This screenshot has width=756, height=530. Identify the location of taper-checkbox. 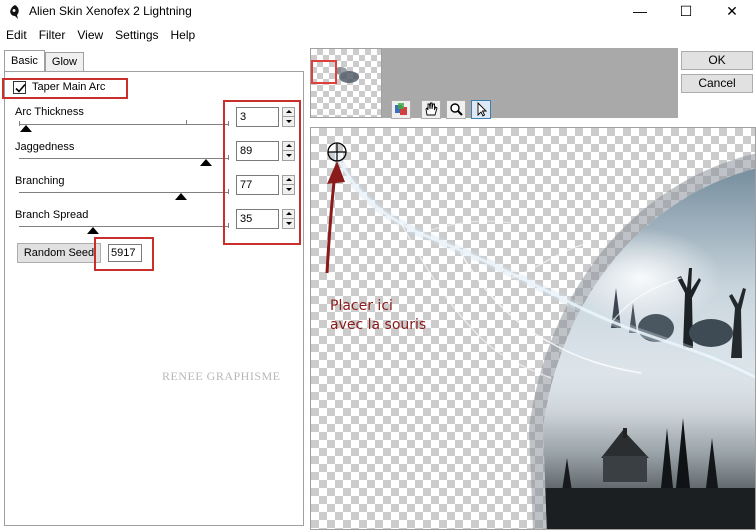
(19, 87).